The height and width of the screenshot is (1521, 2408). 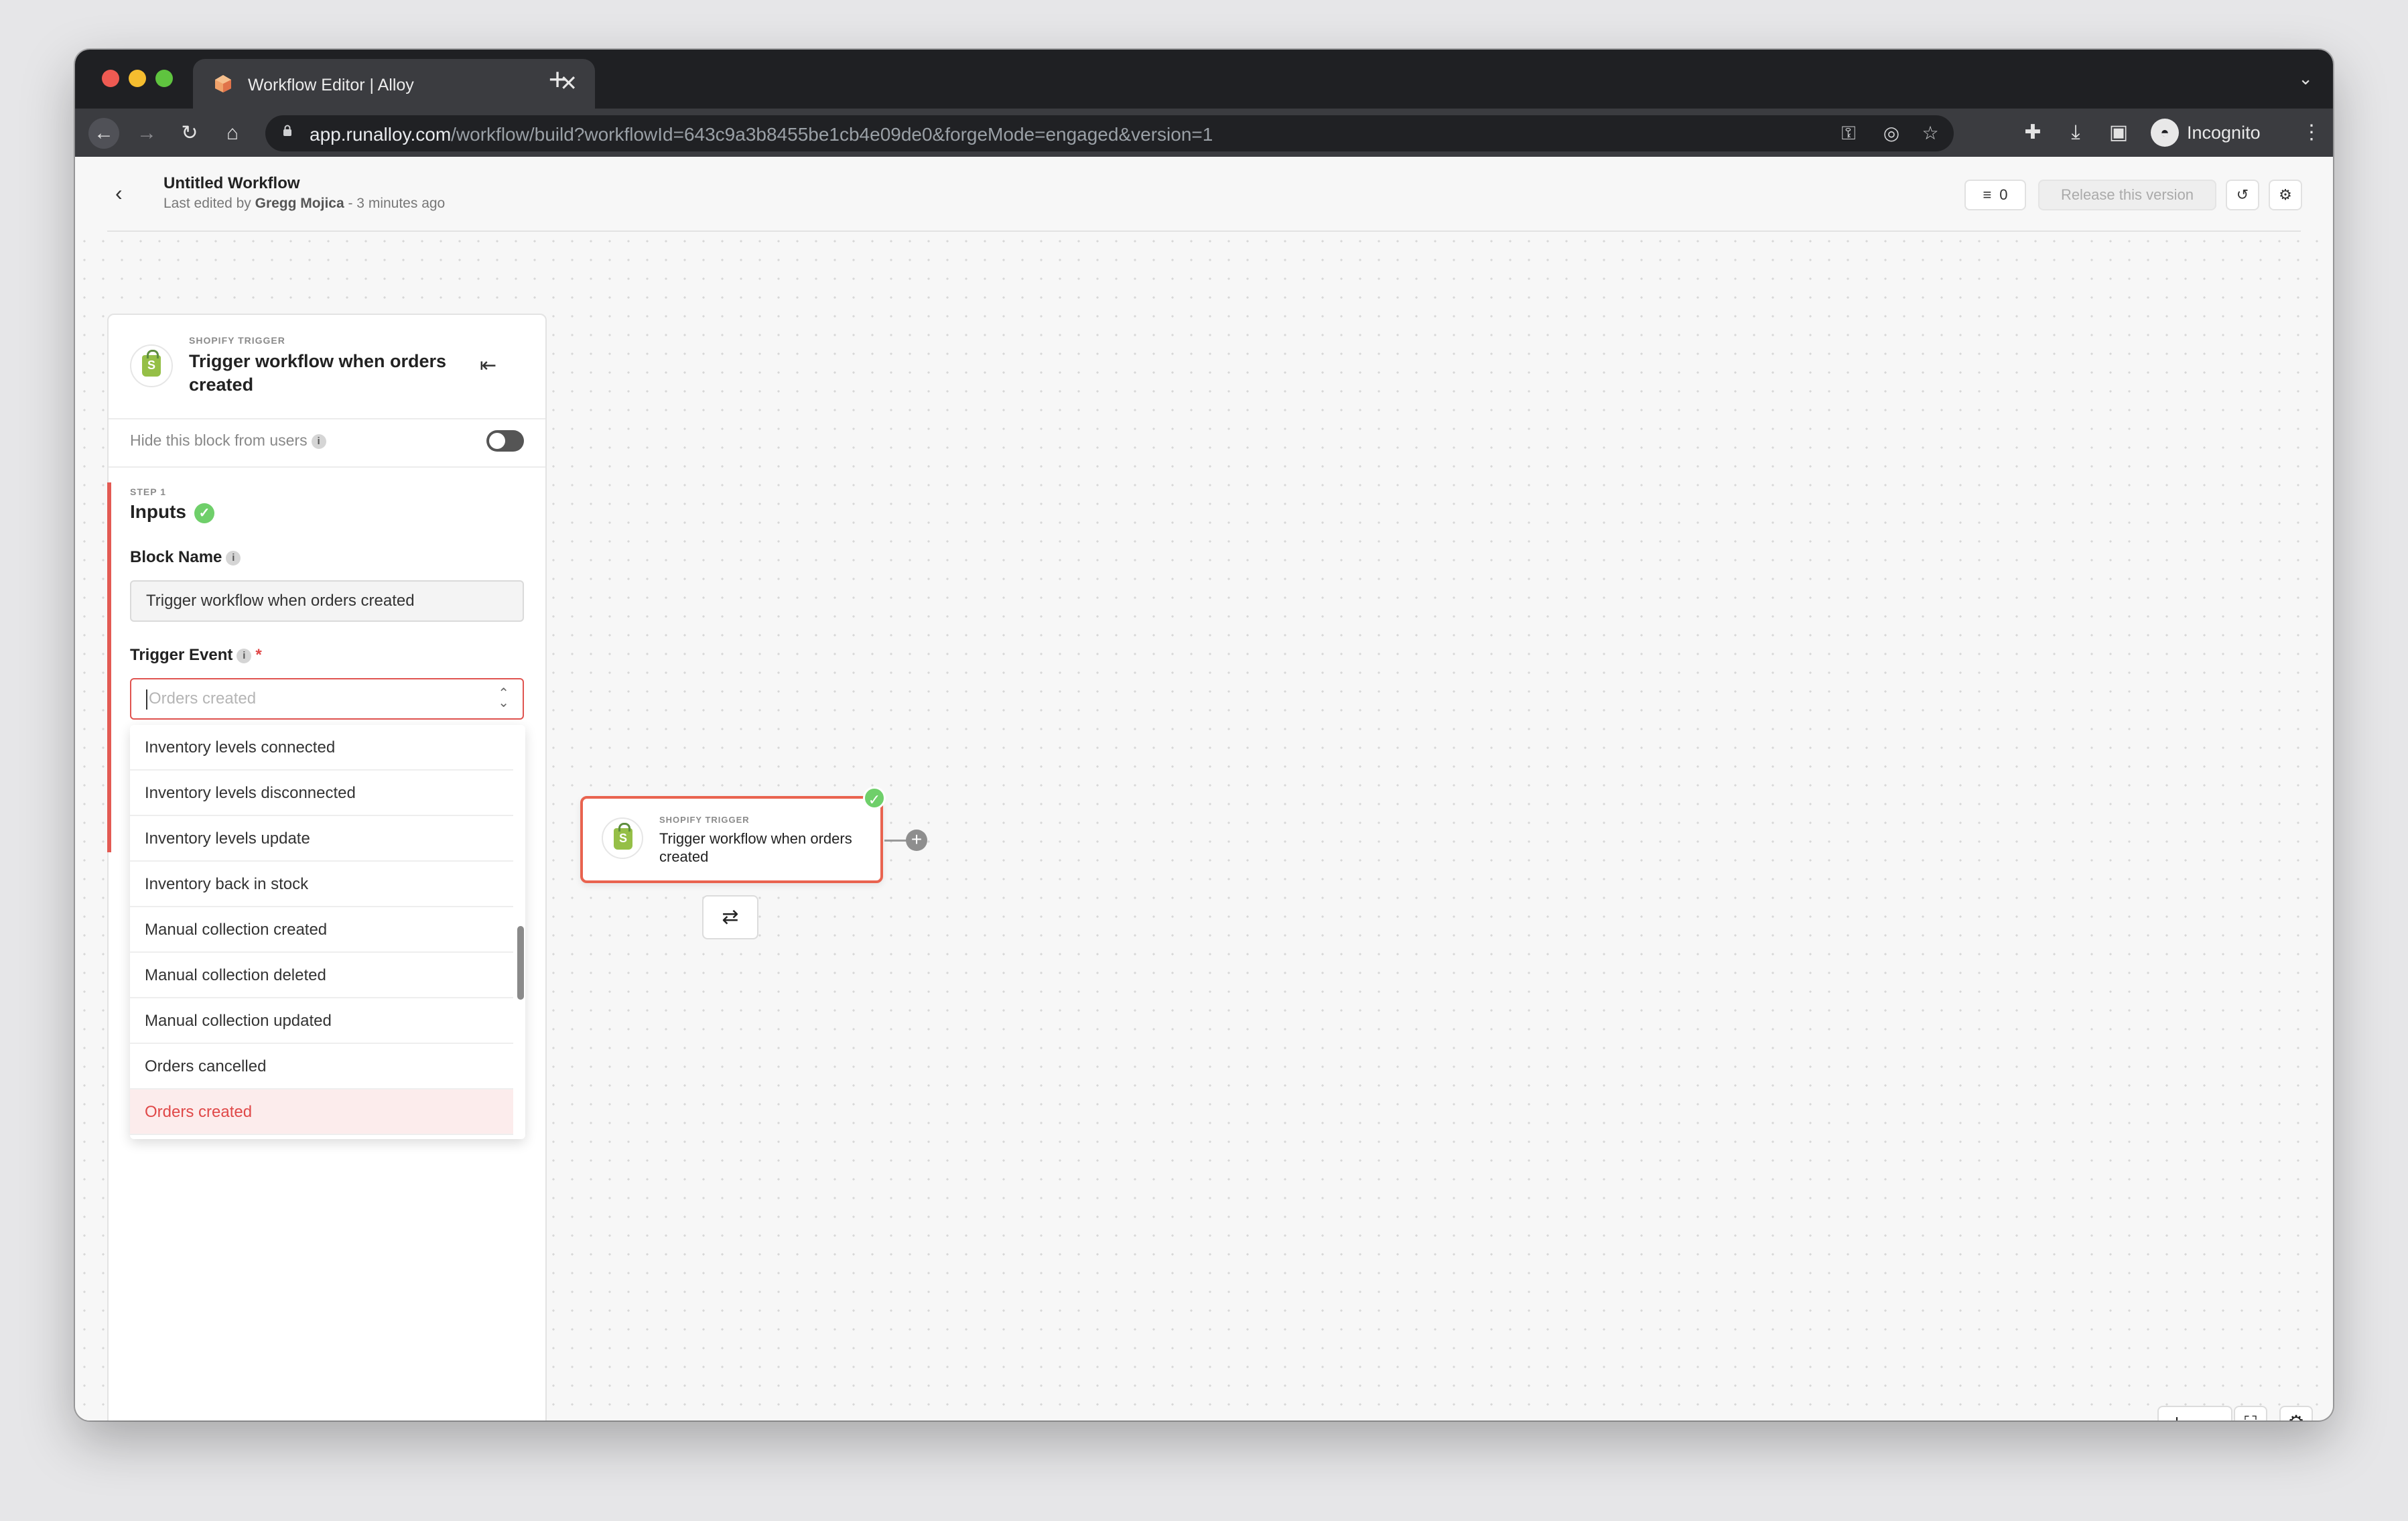 What do you see at coordinates (196, 655) in the screenshot?
I see `trigger-event-label: Trigger Event i *` at bounding box center [196, 655].